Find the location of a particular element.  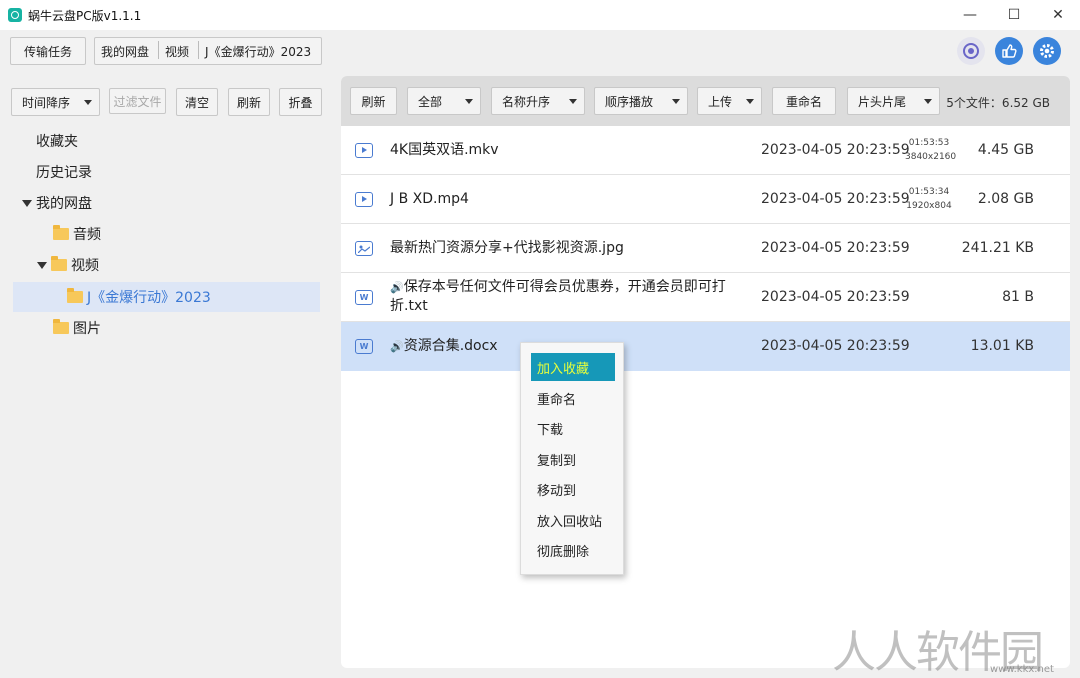

menu-item-rename: 重命名 is located at coordinates (573, 398).